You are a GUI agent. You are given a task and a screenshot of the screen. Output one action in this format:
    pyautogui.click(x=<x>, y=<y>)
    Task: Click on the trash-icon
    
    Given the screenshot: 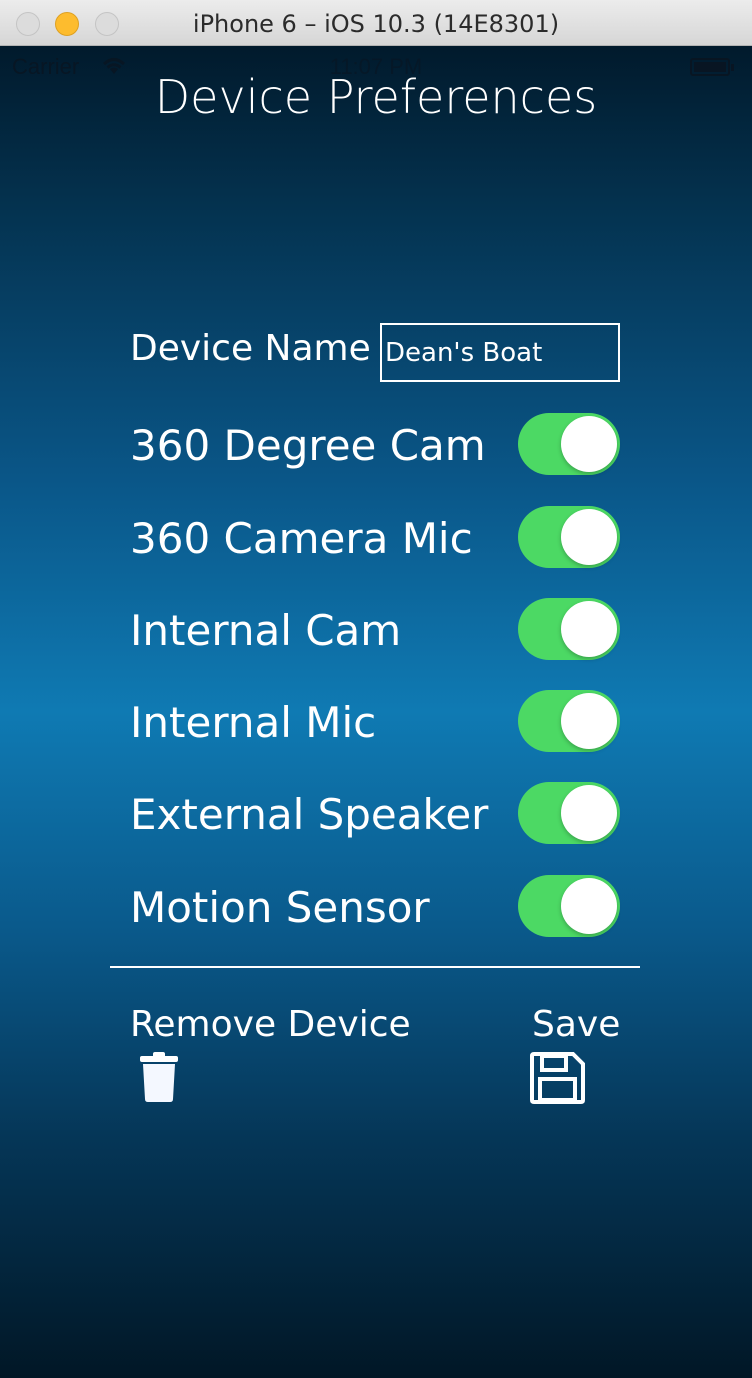 What is the action you would take?
    pyautogui.click(x=159, y=1077)
    